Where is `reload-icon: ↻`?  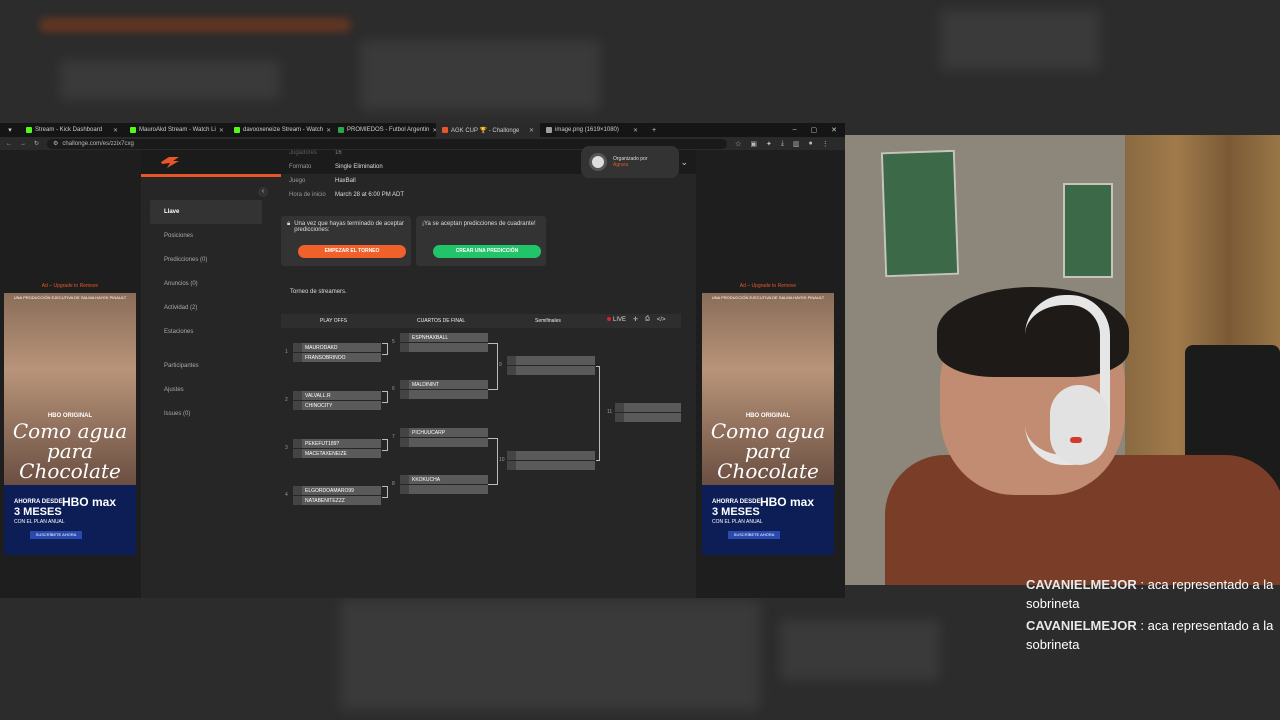 reload-icon: ↻ is located at coordinates (36, 143).